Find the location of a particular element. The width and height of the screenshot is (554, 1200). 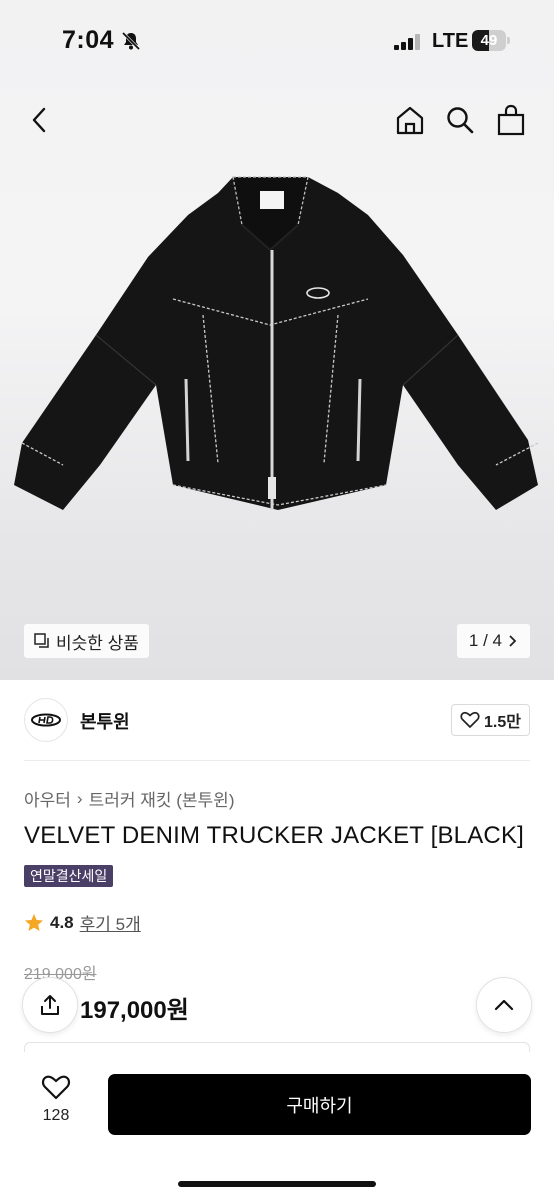

breadcrumb: 아우터 › 트러커 재킷 (본투윈) is located at coordinates (129, 798).